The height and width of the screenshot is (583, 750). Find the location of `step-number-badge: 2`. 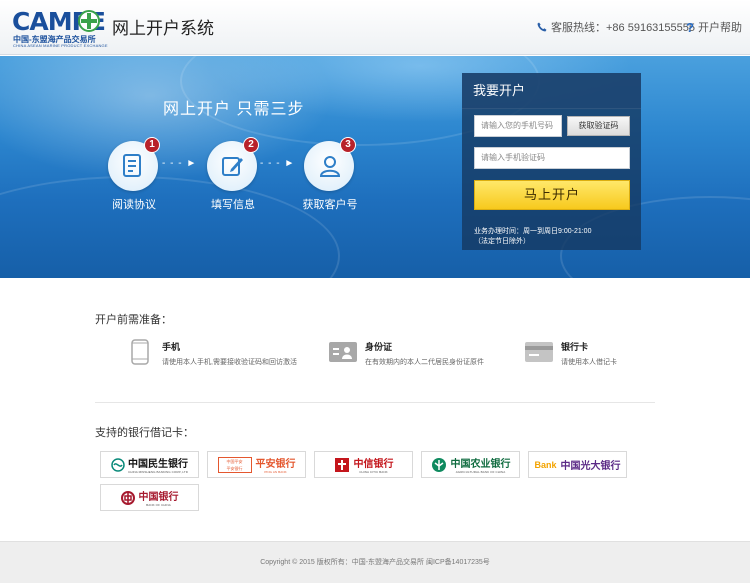

step-number-badge: 2 is located at coordinates (251, 145).